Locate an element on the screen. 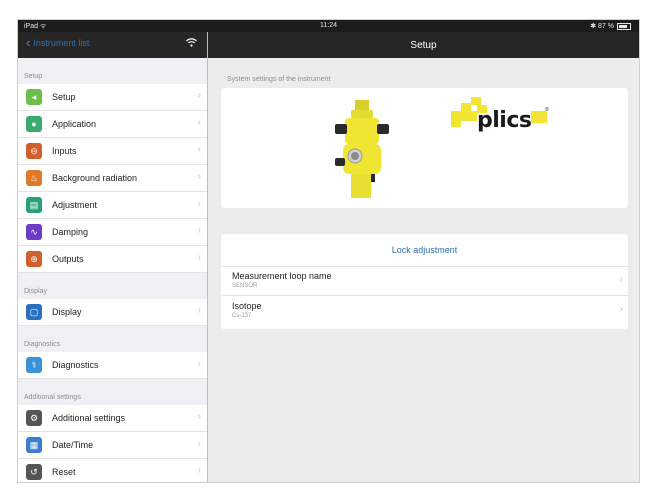 Image resolution: width=649 pixels, height=490 pixels. sidebar-item-outputs: ⊕ Outputs › is located at coordinates (112, 259).